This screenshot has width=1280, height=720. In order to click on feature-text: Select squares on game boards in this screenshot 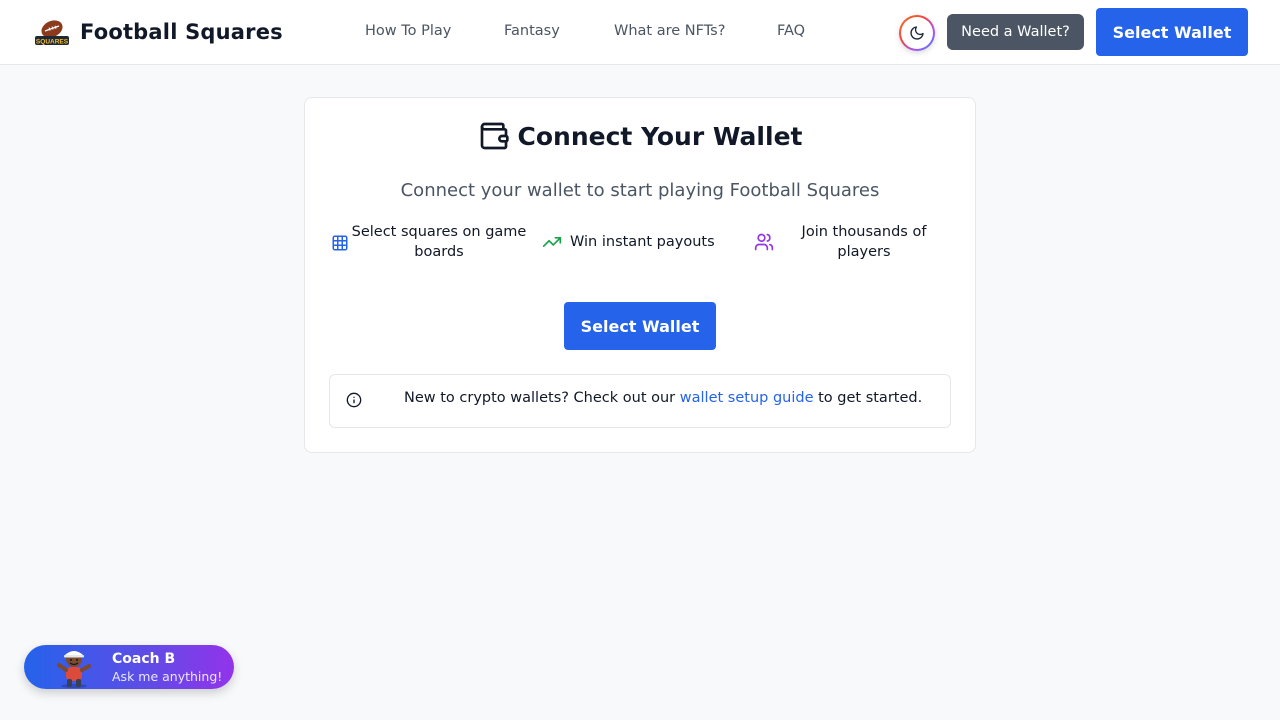, I will do `click(439, 242)`.